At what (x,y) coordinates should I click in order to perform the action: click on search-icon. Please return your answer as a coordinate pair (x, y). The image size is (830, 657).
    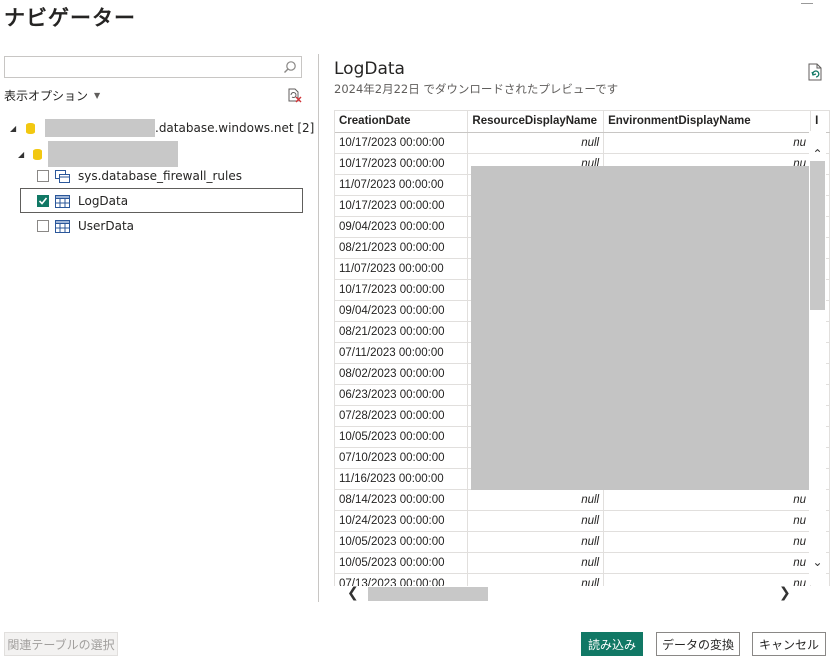
    Looking at the image, I should click on (290, 67).